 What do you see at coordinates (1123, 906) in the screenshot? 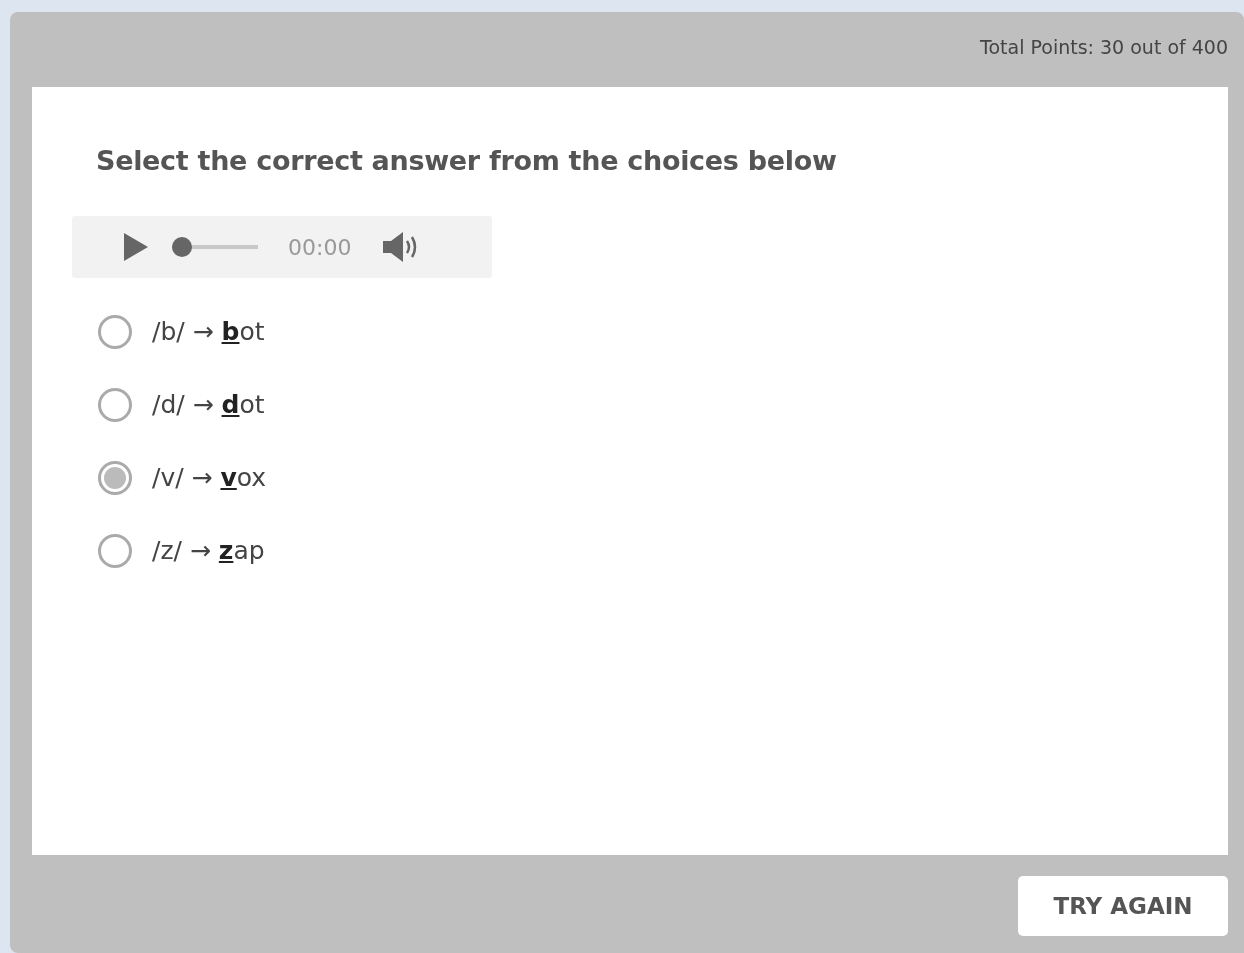
I see `try-again-button: TRY AGAIN` at bounding box center [1123, 906].